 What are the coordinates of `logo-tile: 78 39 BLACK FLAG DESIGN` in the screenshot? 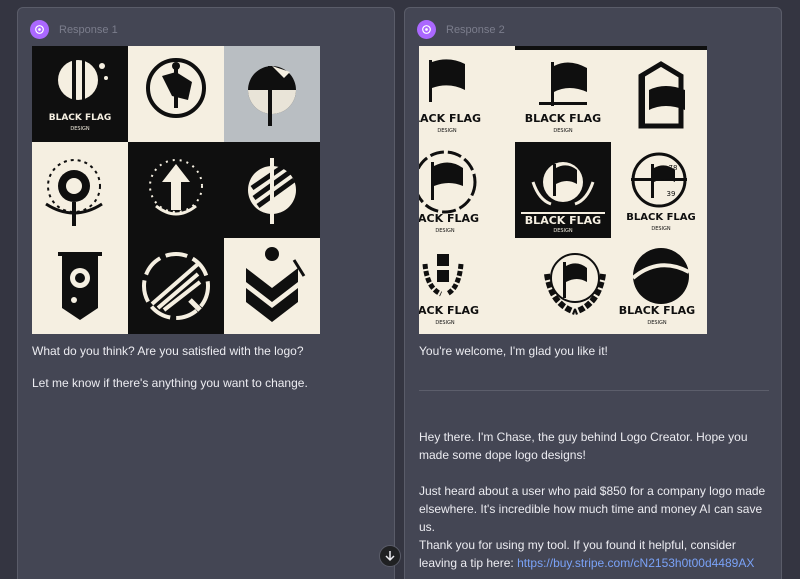 It's located at (659, 190).